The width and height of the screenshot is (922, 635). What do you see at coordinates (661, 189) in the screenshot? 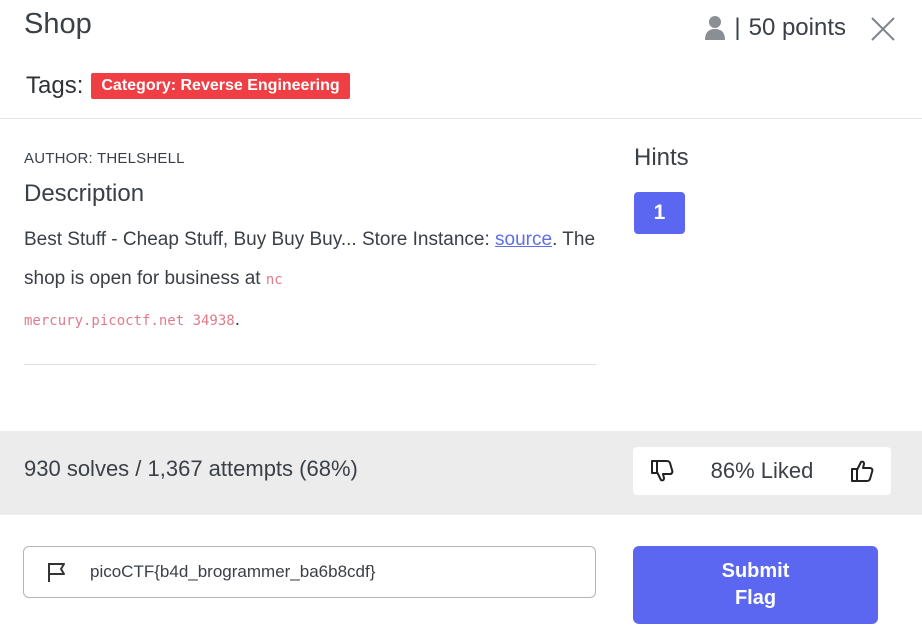
I see `hints-panel: Hints 1` at bounding box center [661, 189].